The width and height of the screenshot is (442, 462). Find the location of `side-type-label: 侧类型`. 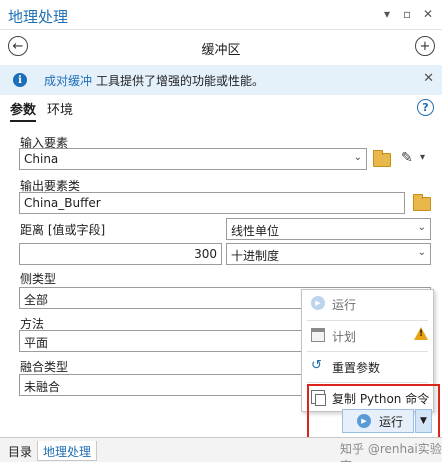

side-type-label: 侧类型 is located at coordinates (38, 279).